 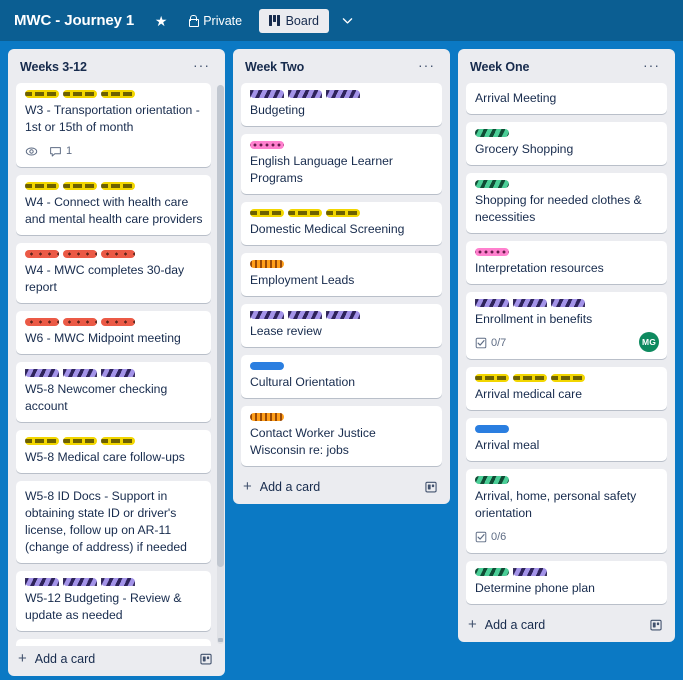 What do you see at coordinates (105, 278) in the screenshot?
I see `card-title: W4 - MWC completes 30-day report` at bounding box center [105, 278].